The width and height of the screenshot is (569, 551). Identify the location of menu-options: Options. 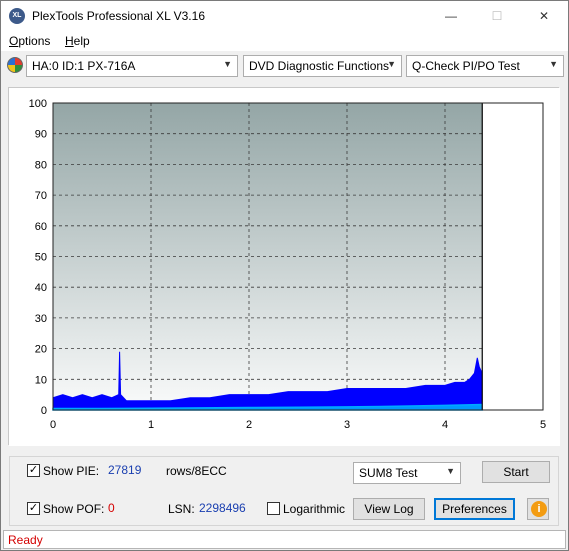
(29, 41).